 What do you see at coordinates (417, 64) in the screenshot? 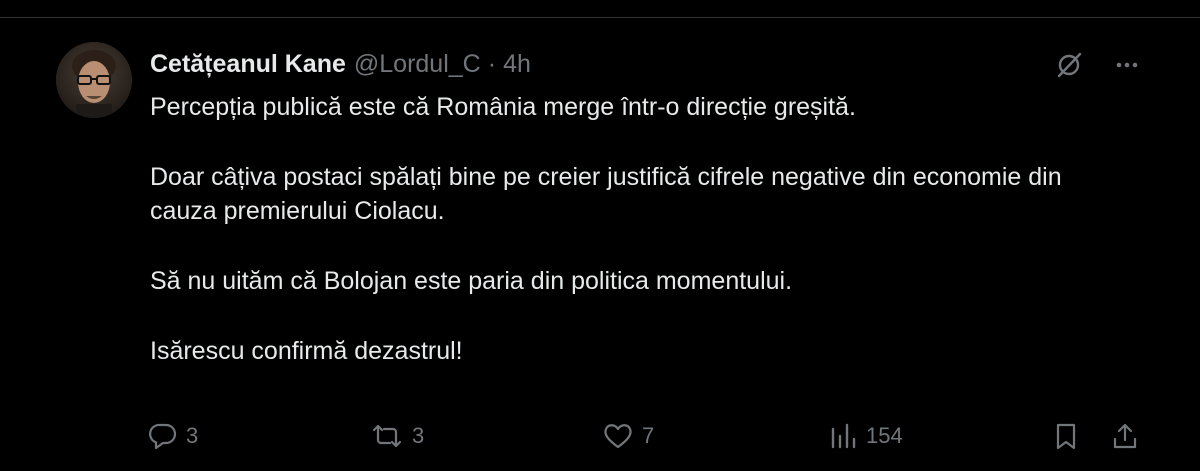
I see `user-handle: @Lordul_C` at bounding box center [417, 64].